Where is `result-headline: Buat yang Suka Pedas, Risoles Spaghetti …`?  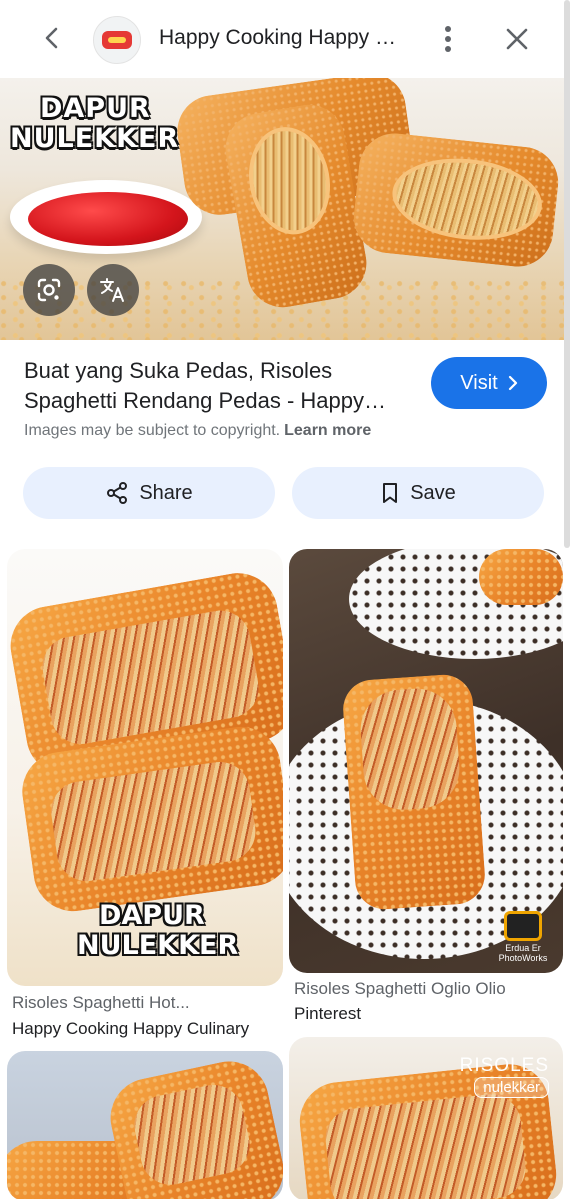
result-headline: Buat yang Suka Pedas, Risoles Spaghetti … is located at coordinates (220, 386).